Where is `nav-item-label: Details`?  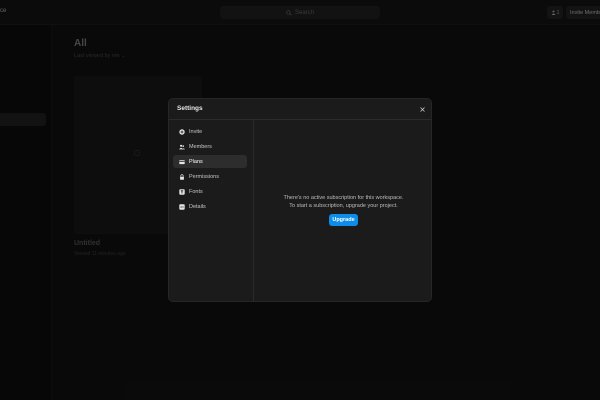
nav-item-label: Details is located at coordinates (197, 206).